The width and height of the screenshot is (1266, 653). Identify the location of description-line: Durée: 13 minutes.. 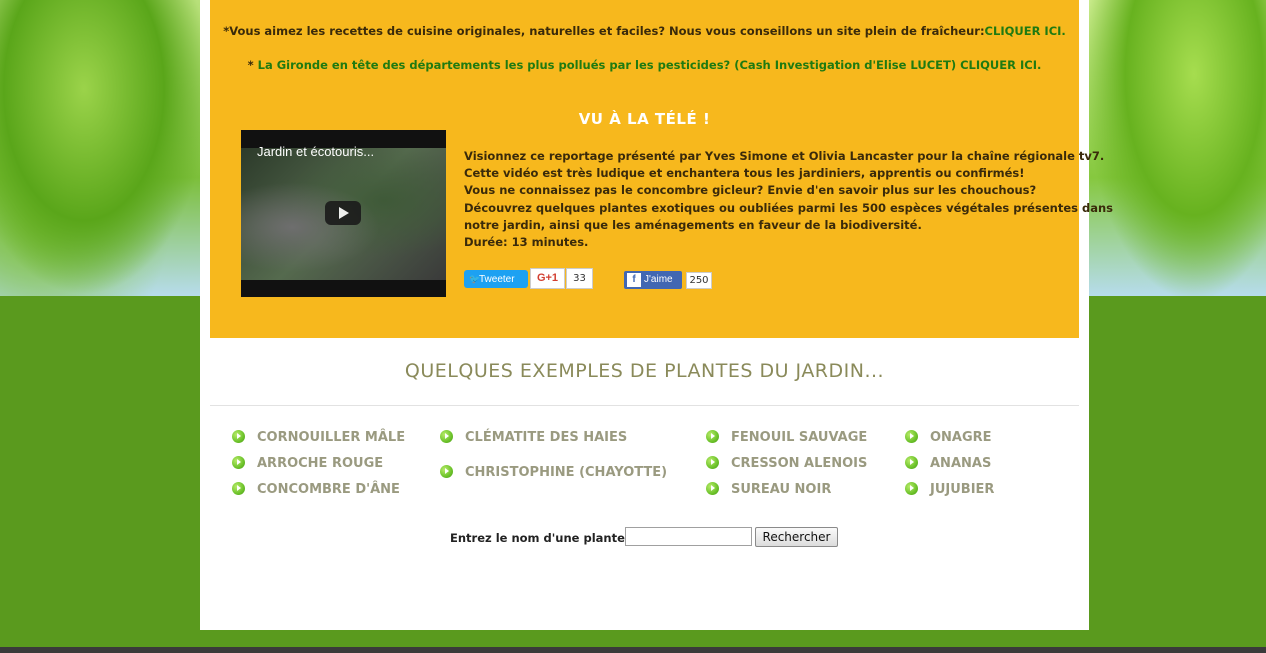
(526, 242).